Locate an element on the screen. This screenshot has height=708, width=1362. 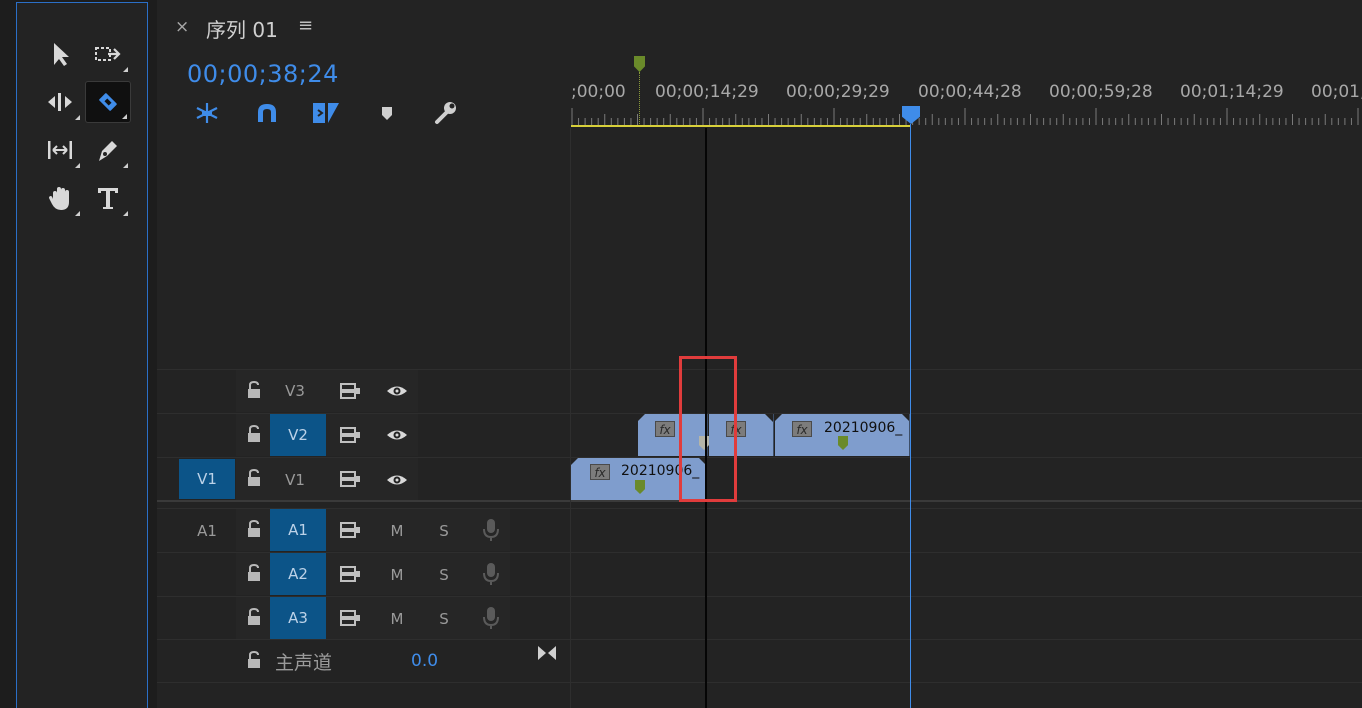
type-icon is located at coordinates (108, 198).